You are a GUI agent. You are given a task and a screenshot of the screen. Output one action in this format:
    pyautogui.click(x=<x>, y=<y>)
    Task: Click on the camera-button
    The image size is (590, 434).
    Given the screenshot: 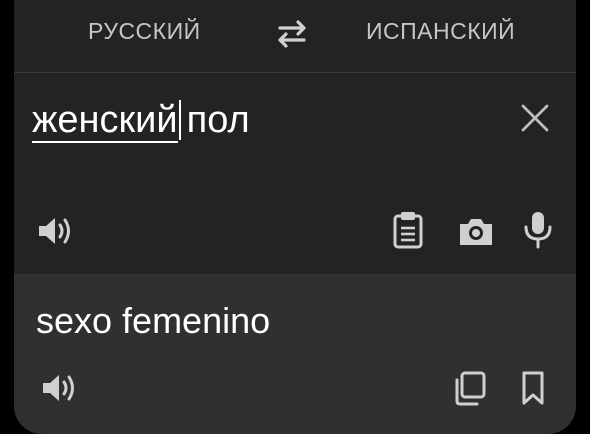 What is the action you would take?
    pyautogui.click(x=476, y=232)
    